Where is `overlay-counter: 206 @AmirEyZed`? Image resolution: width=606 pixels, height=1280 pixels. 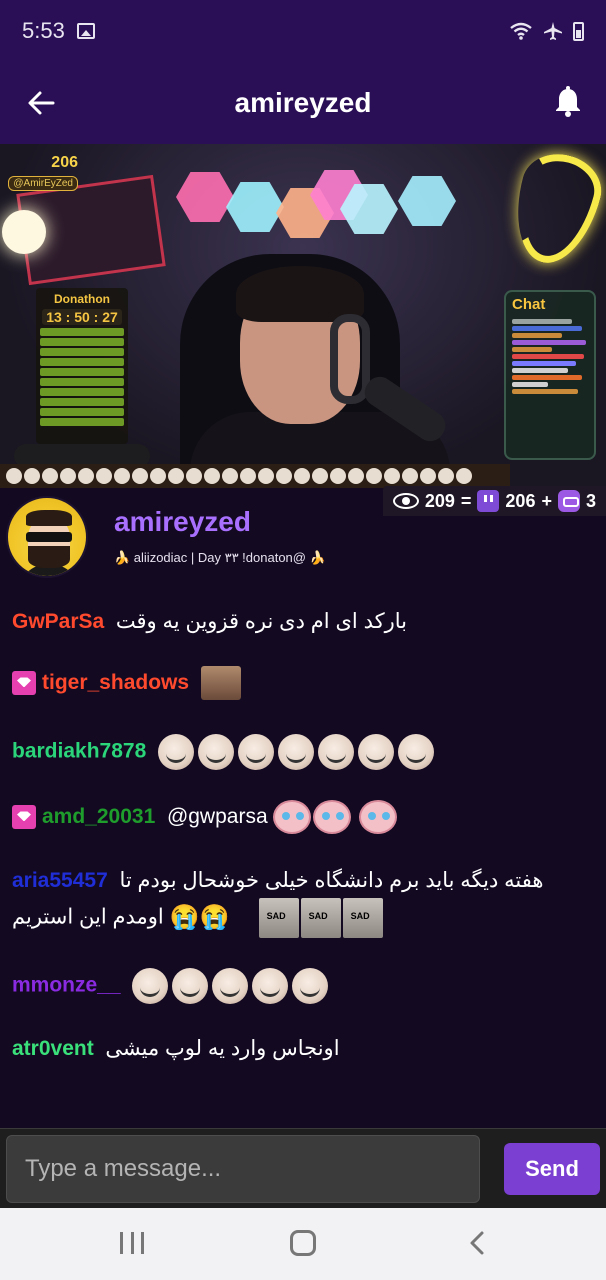 overlay-counter: 206 @AmirEyZed is located at coordinates (43, 172).